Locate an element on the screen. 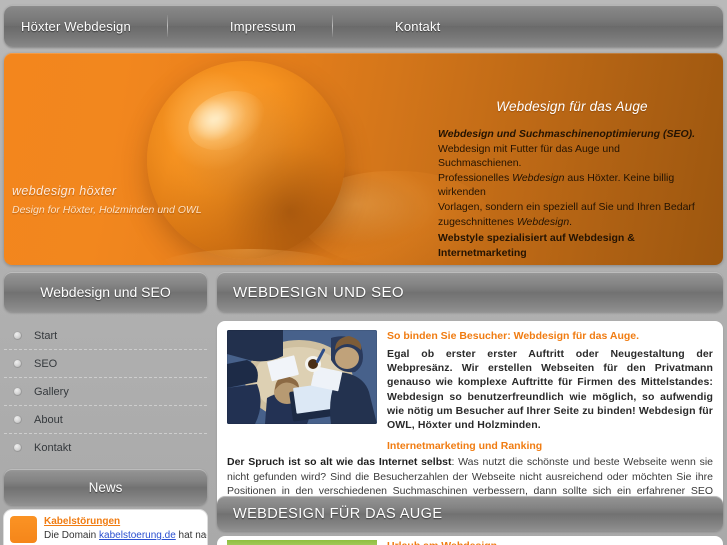 The width and height of the screenshot is (727, 545). hero-line-4b: . is located at coordinates (571, 221).